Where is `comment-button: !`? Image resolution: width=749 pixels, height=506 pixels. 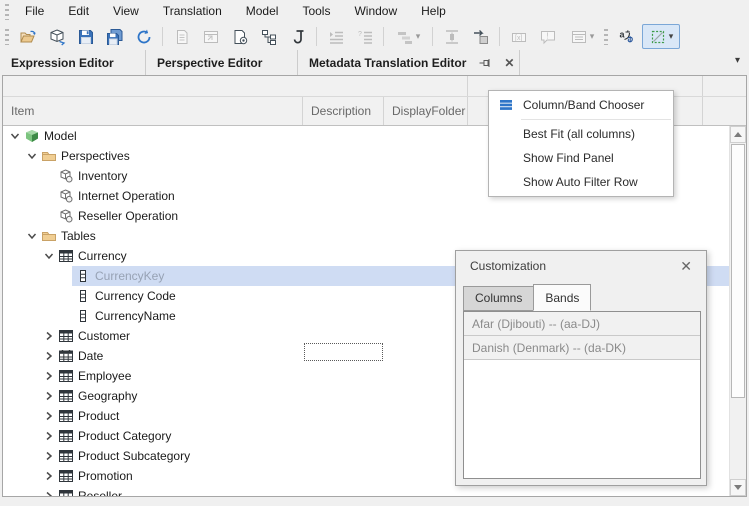
comment-button: ! is located at coordinates (547, 36).